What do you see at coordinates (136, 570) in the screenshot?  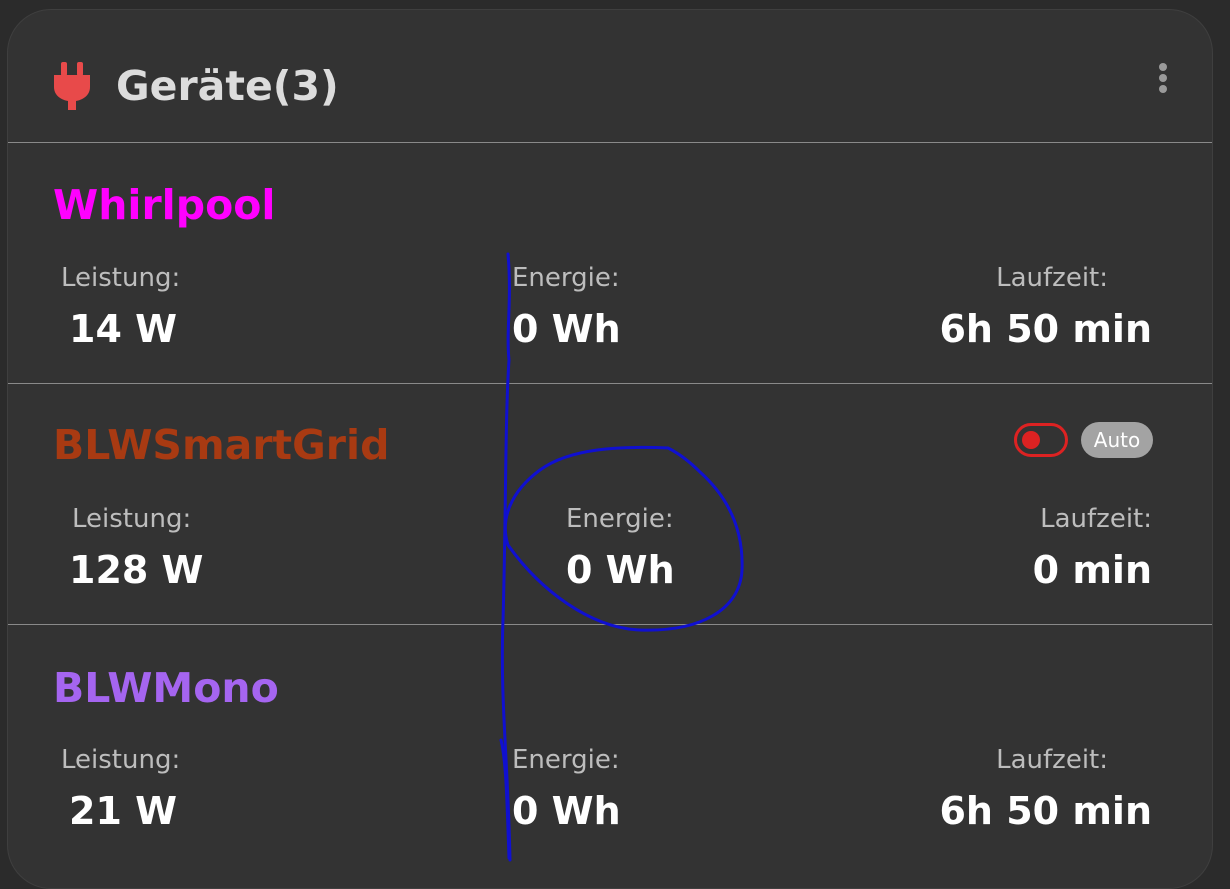 I see `power-value: 128 W` at bounding box center [136, 570].